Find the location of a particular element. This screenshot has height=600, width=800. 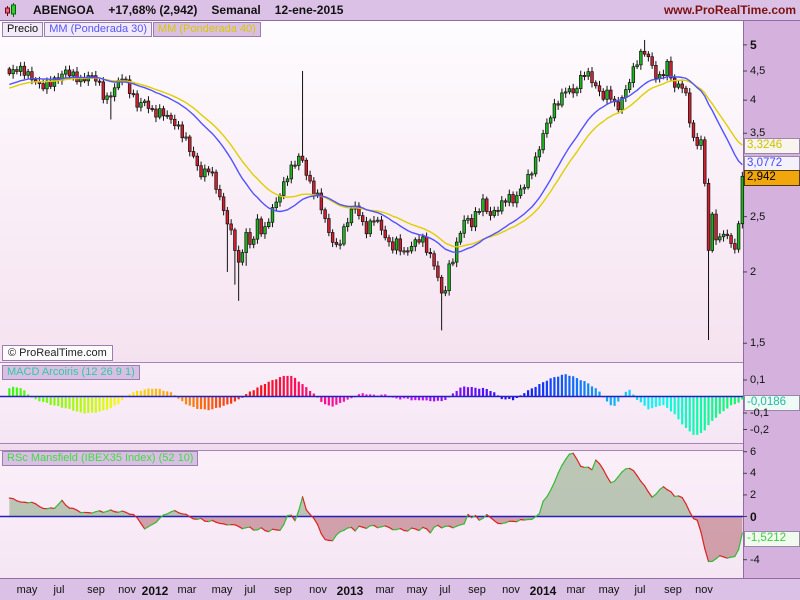

y-axis-tick-label: 4,5 is located at coordinates (758, 70).